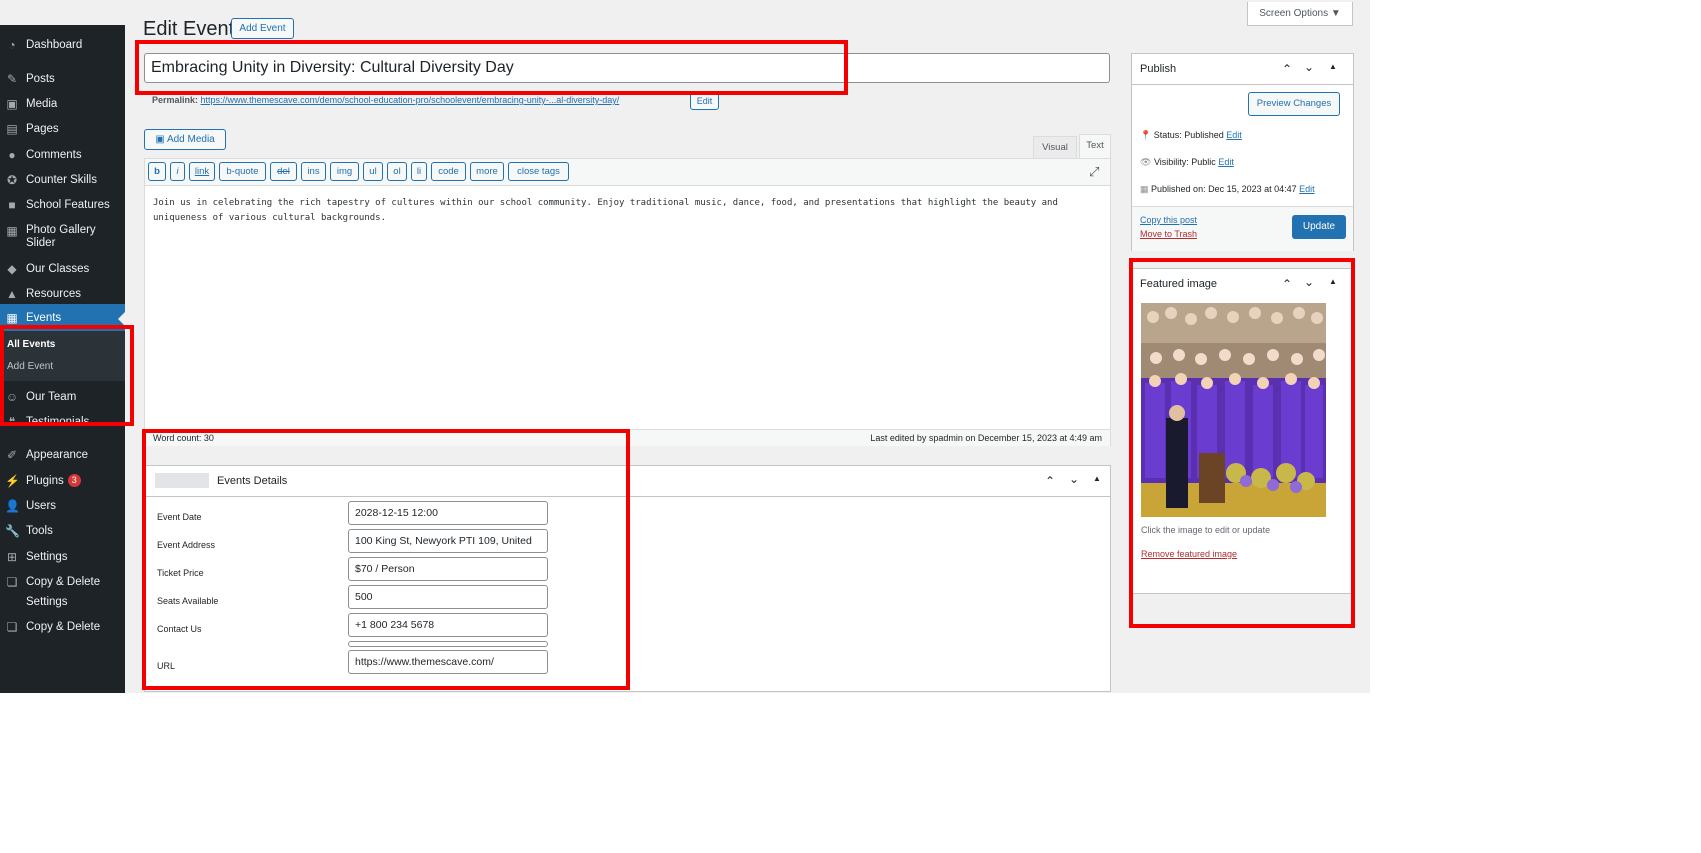 The height and width of the screenshot is (853, 1701). I want to click on featured-image-title: Featured image, so click(1179, 284).